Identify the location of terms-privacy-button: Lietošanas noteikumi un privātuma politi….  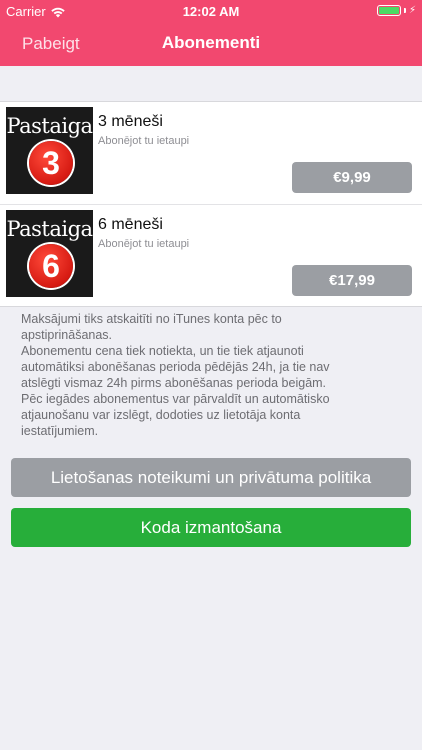
(211, 477).